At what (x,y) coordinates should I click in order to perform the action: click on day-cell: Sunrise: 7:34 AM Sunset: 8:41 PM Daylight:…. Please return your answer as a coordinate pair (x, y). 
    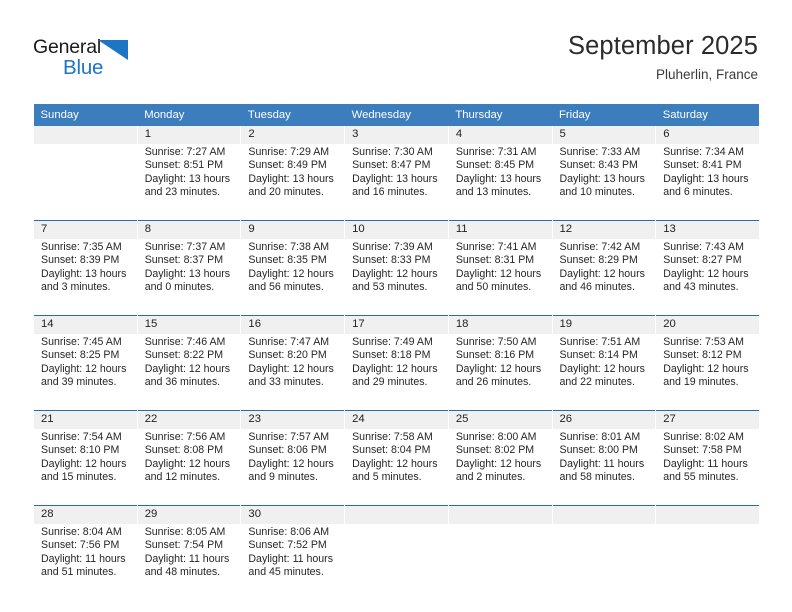
    Looking at the image, I should click on (707, 182).